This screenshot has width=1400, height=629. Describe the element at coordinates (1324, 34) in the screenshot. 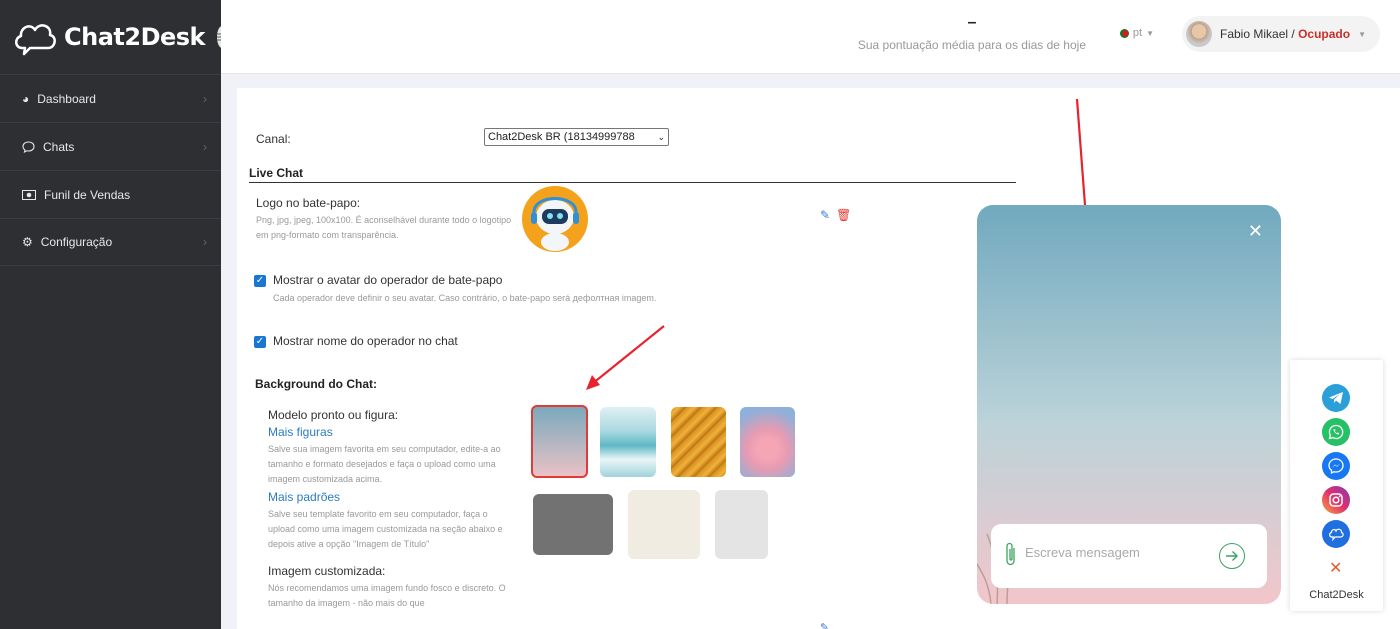

I see `user-status: Ocupado` at that location.